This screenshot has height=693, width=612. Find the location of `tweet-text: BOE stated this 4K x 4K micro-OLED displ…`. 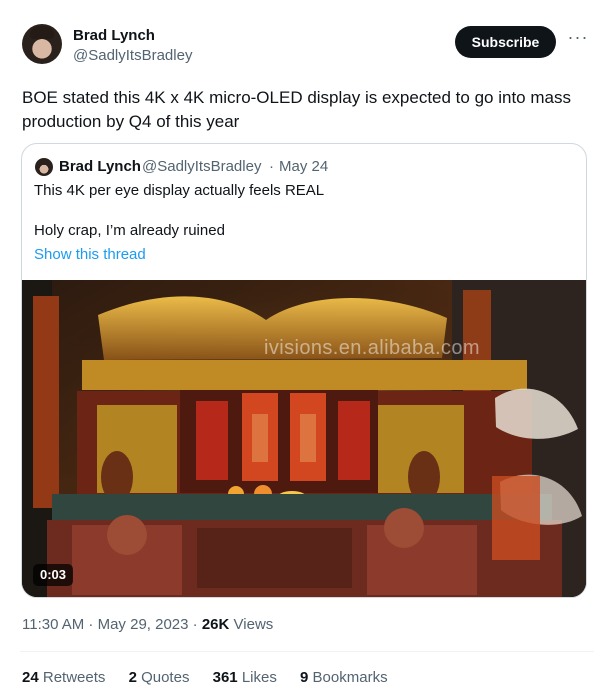

tweet-text: BOE stated this 4K x 4K micro-OLED displ… is located at coordinates (296, 109).